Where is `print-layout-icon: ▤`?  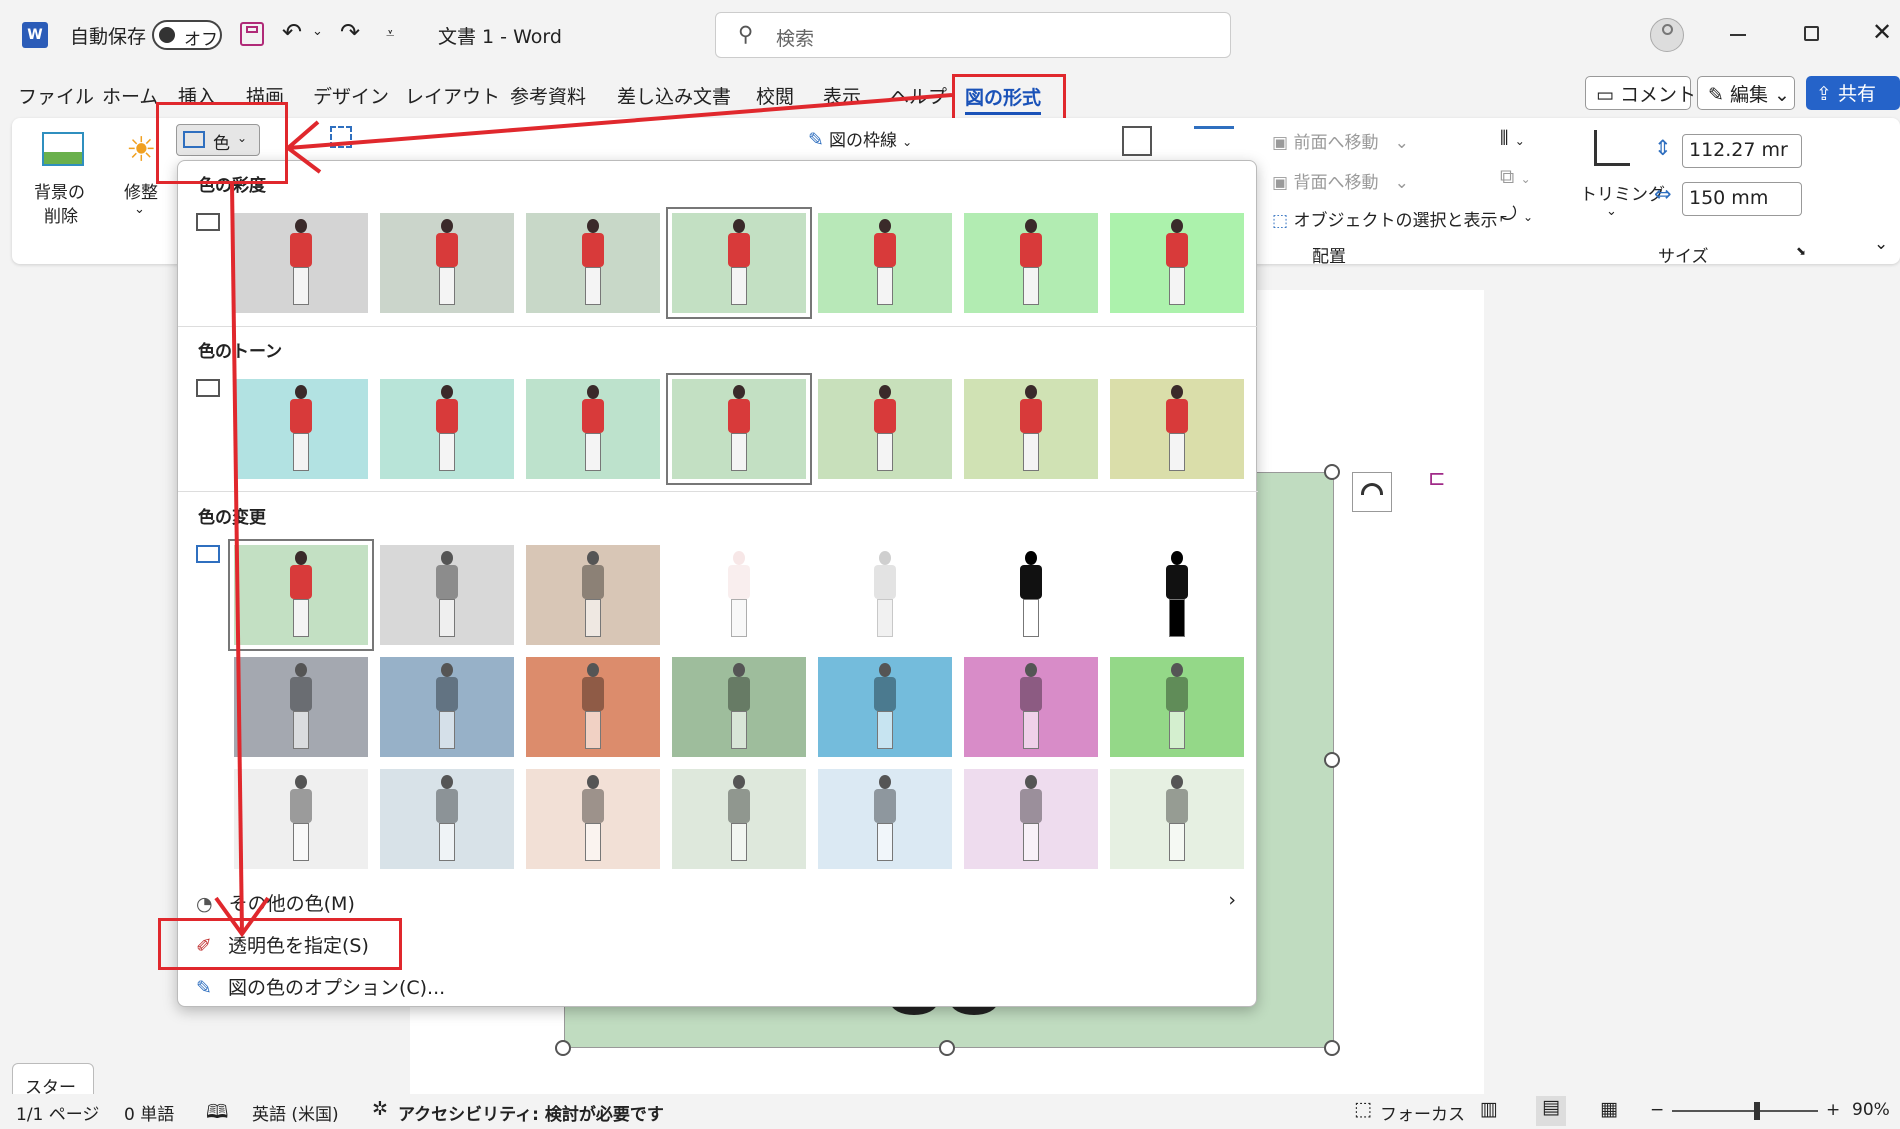 print-layout-icon: ▤ is located at coordinates (1551, 1111).